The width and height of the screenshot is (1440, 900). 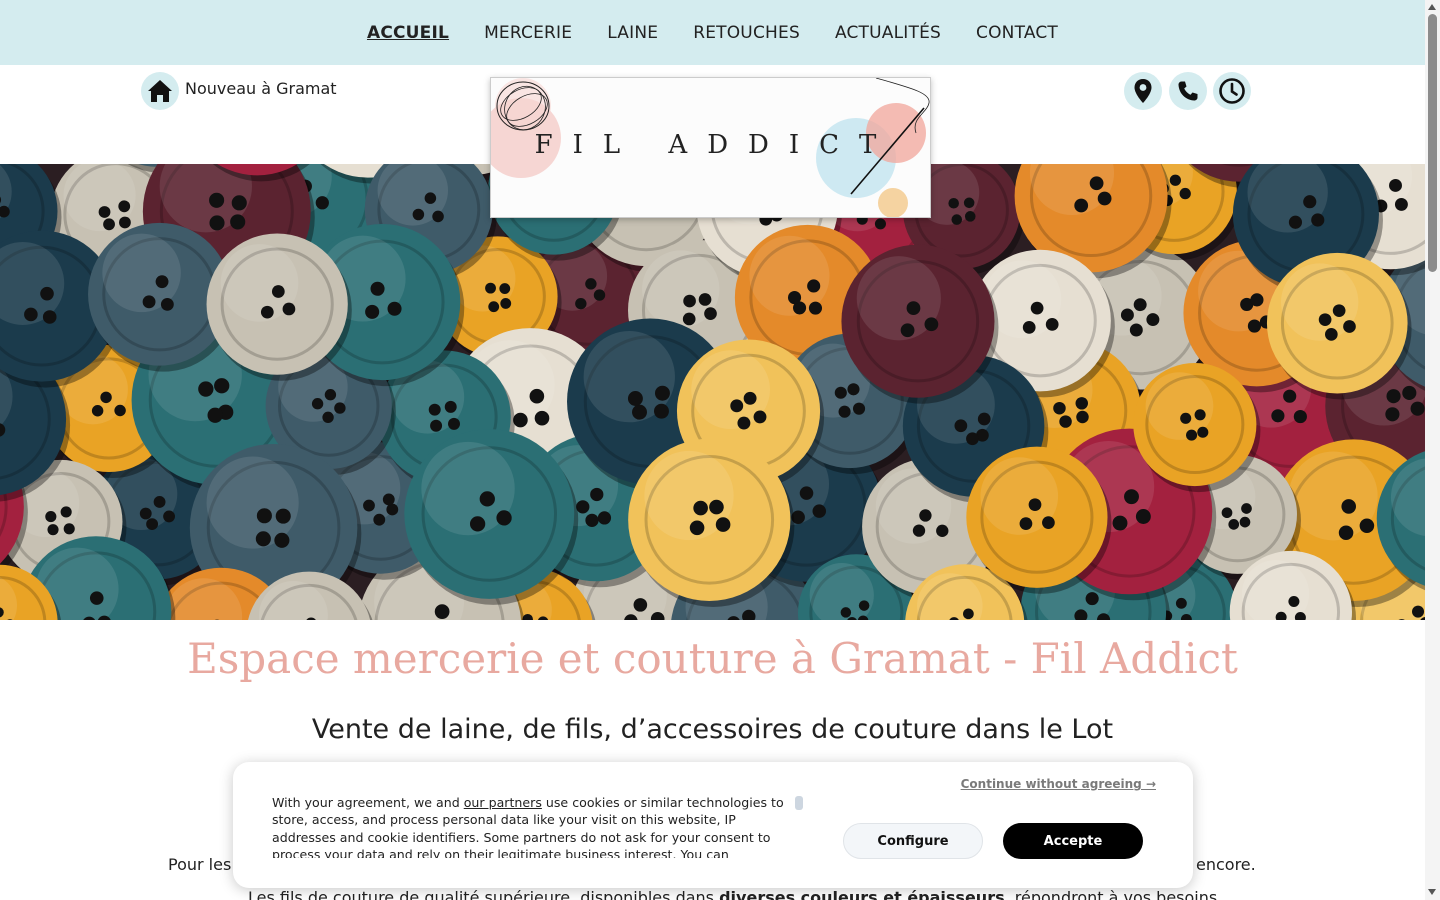 I want to click on scrollbar-thumb, so click(x=1432, y=143).